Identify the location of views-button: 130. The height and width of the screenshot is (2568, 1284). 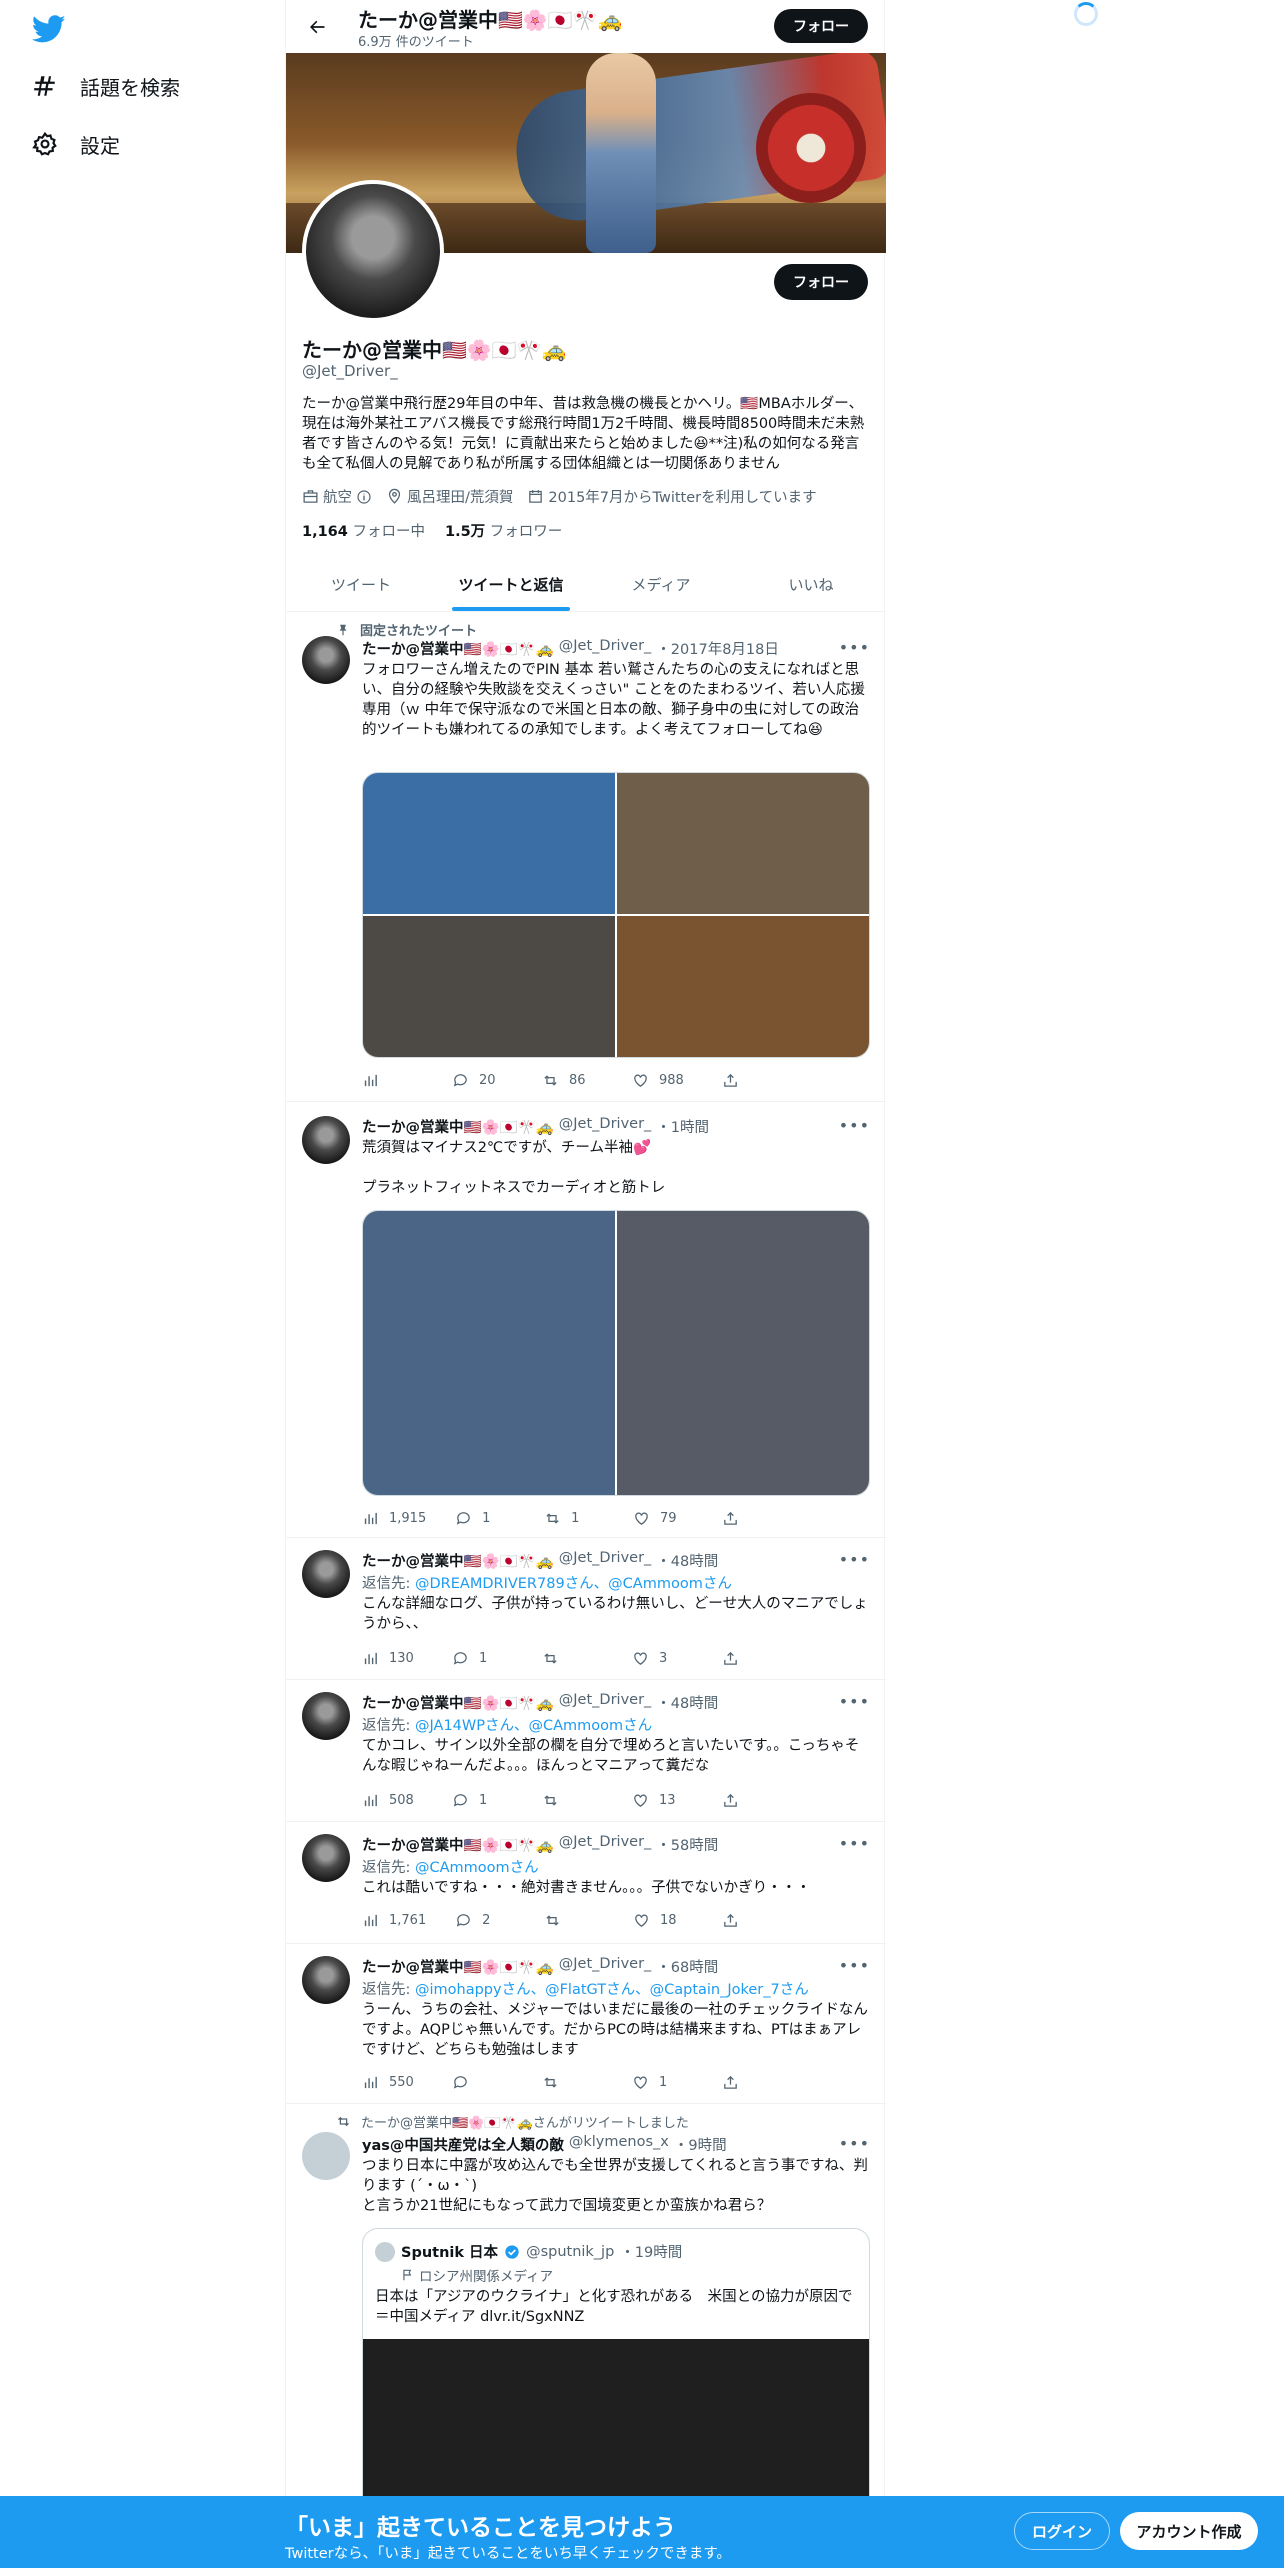
(392, 1658).